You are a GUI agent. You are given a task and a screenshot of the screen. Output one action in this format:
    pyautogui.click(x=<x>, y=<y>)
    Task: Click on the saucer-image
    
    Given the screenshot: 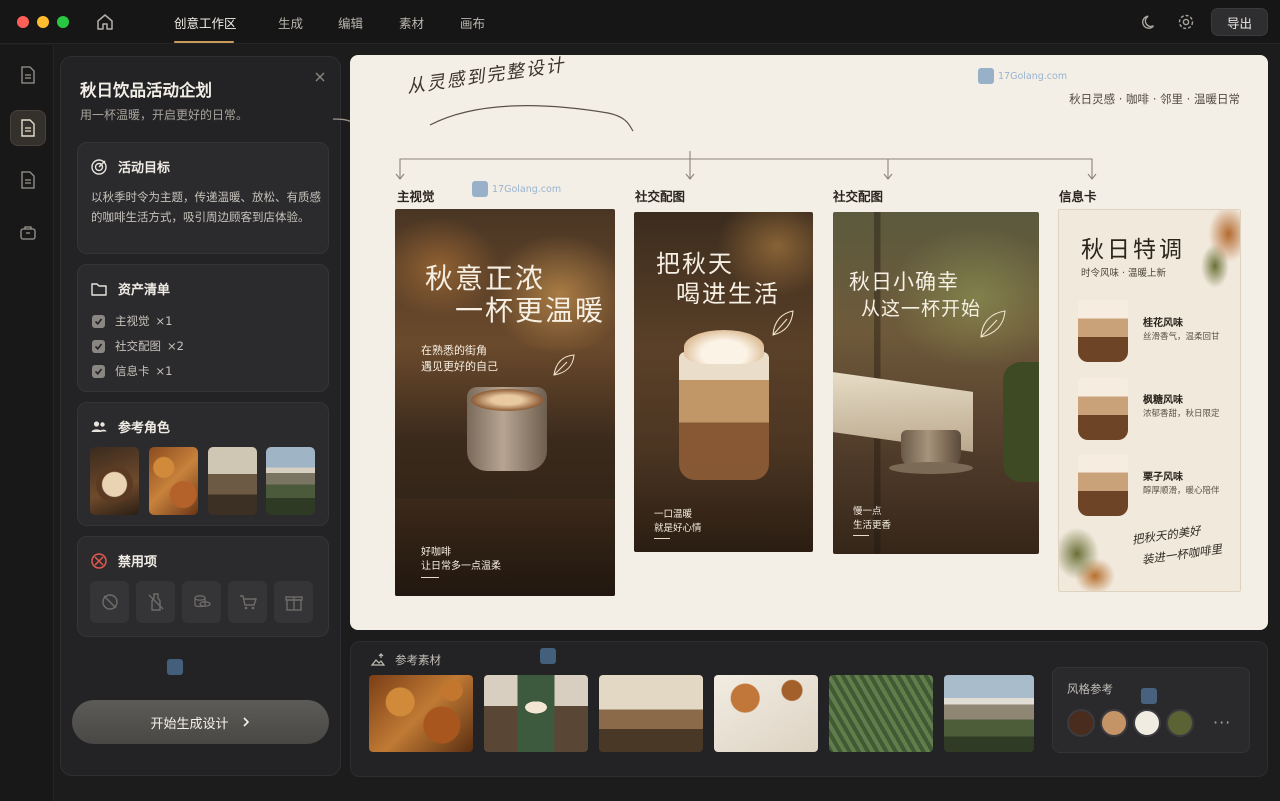 What is the action you would take?
    pyautogui.click(x=931, y=468)
    